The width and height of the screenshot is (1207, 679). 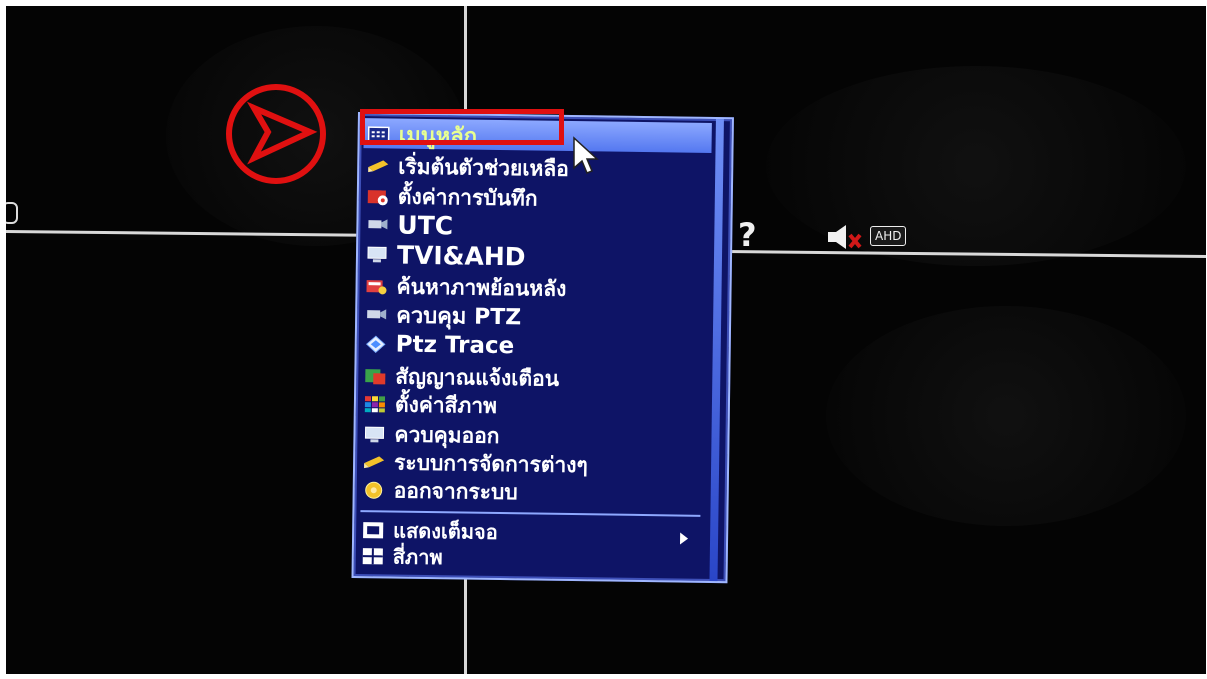 I want to click on ahd-badge: AHD, so click(x=888, y=236).